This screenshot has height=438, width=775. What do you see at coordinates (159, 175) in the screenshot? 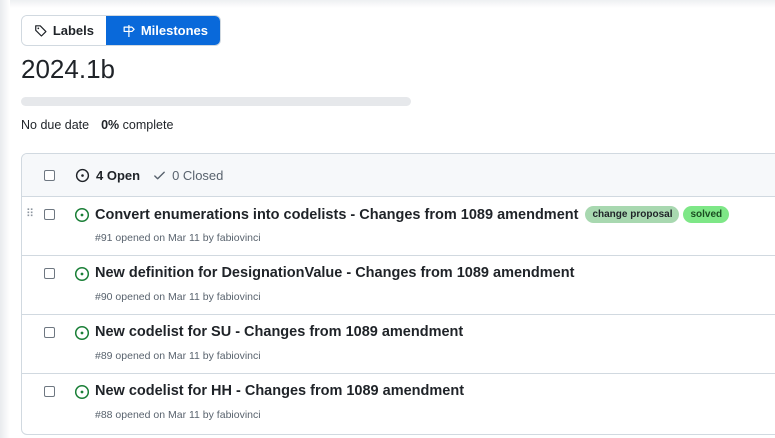
I see `check-icon` at bounding box center [159, 175].